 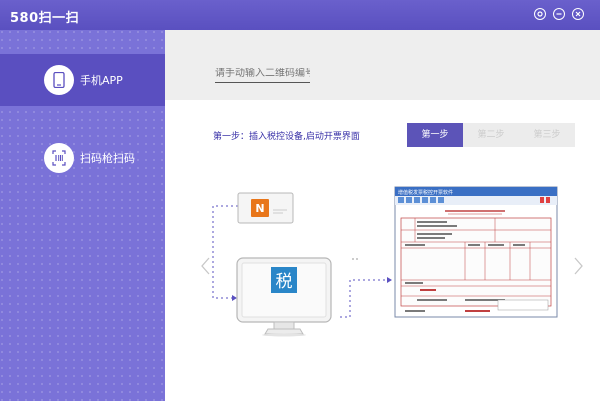 I want to click on device-logo, so click(x=260, y=208).